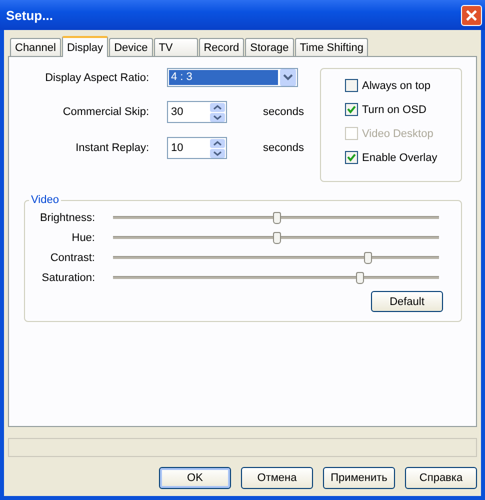  I want to click on checkbox-label: Turn on OSD, so click(394, 110).